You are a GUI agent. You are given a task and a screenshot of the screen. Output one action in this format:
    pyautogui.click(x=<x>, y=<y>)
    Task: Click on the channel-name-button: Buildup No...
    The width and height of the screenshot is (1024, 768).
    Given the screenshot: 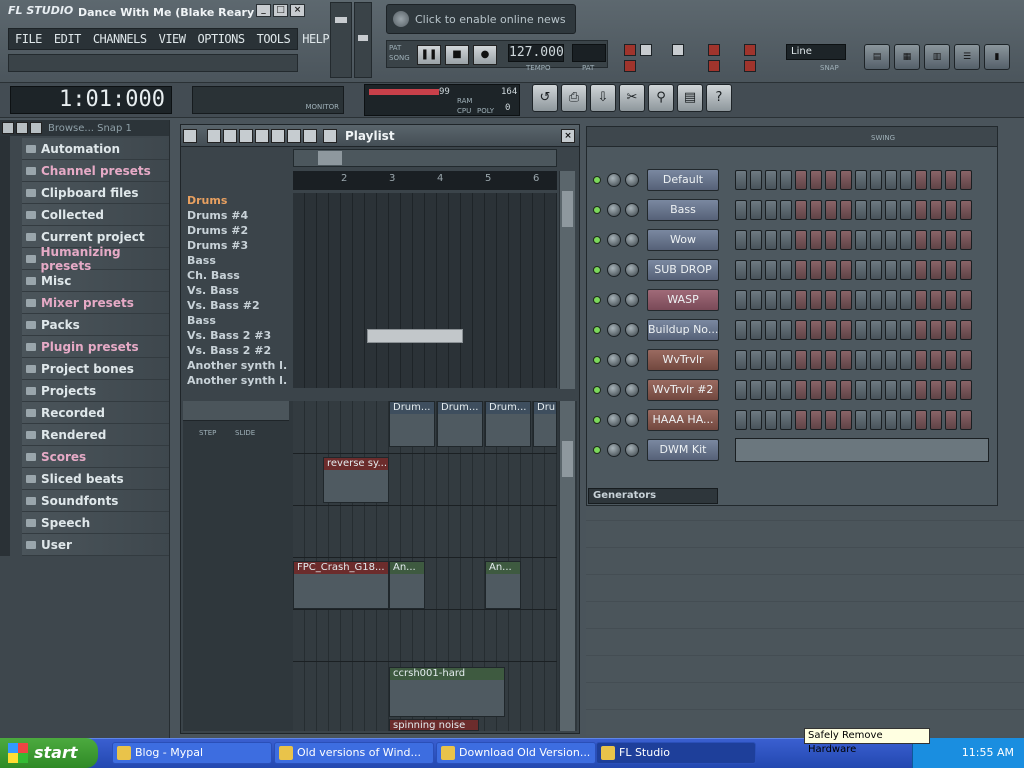 What is the action you would take?
    pyautogui.click(x=683, y=330)
    